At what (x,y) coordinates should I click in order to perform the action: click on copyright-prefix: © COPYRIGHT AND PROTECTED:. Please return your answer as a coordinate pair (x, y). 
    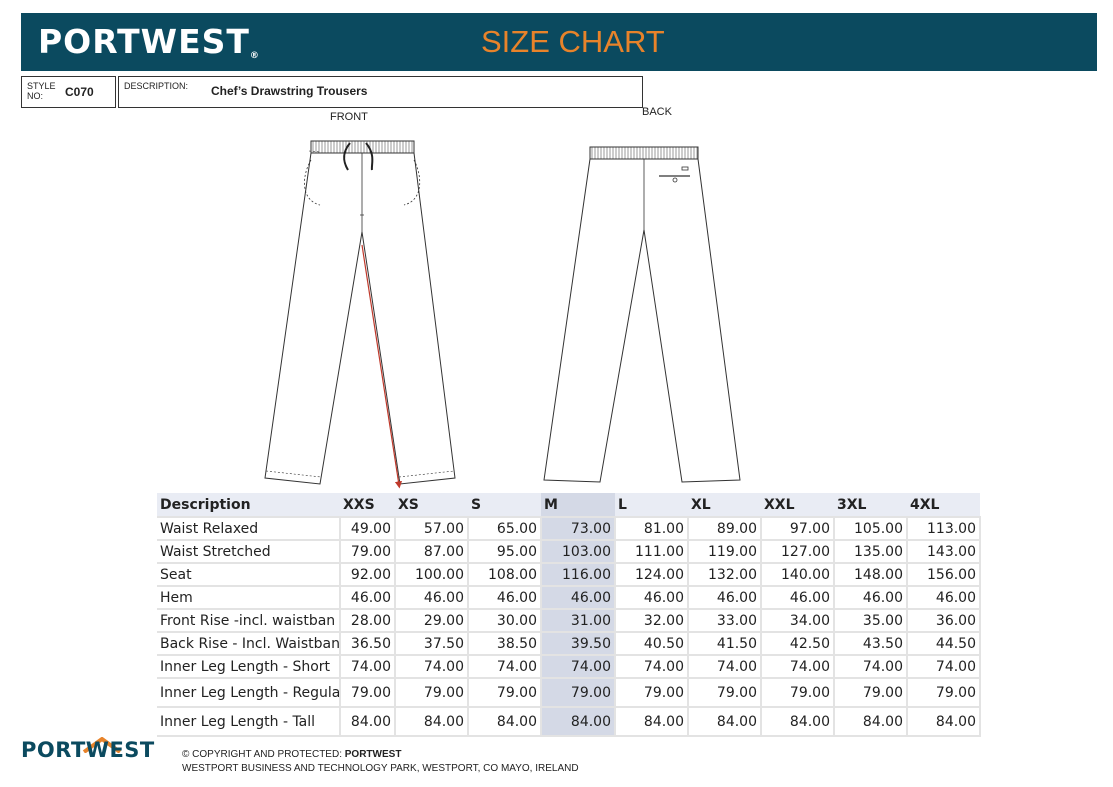
    Looking at the image, I should click on (263, 754).